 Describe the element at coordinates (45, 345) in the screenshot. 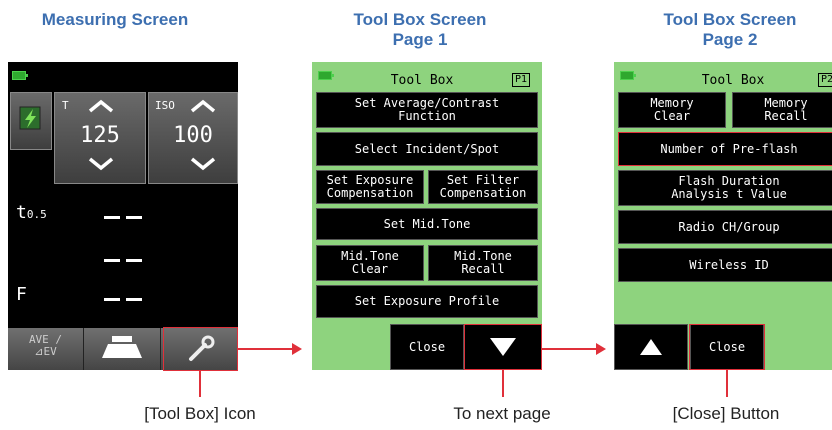

I see `ave-ev-label: AVE / ⊿EV` at that location.